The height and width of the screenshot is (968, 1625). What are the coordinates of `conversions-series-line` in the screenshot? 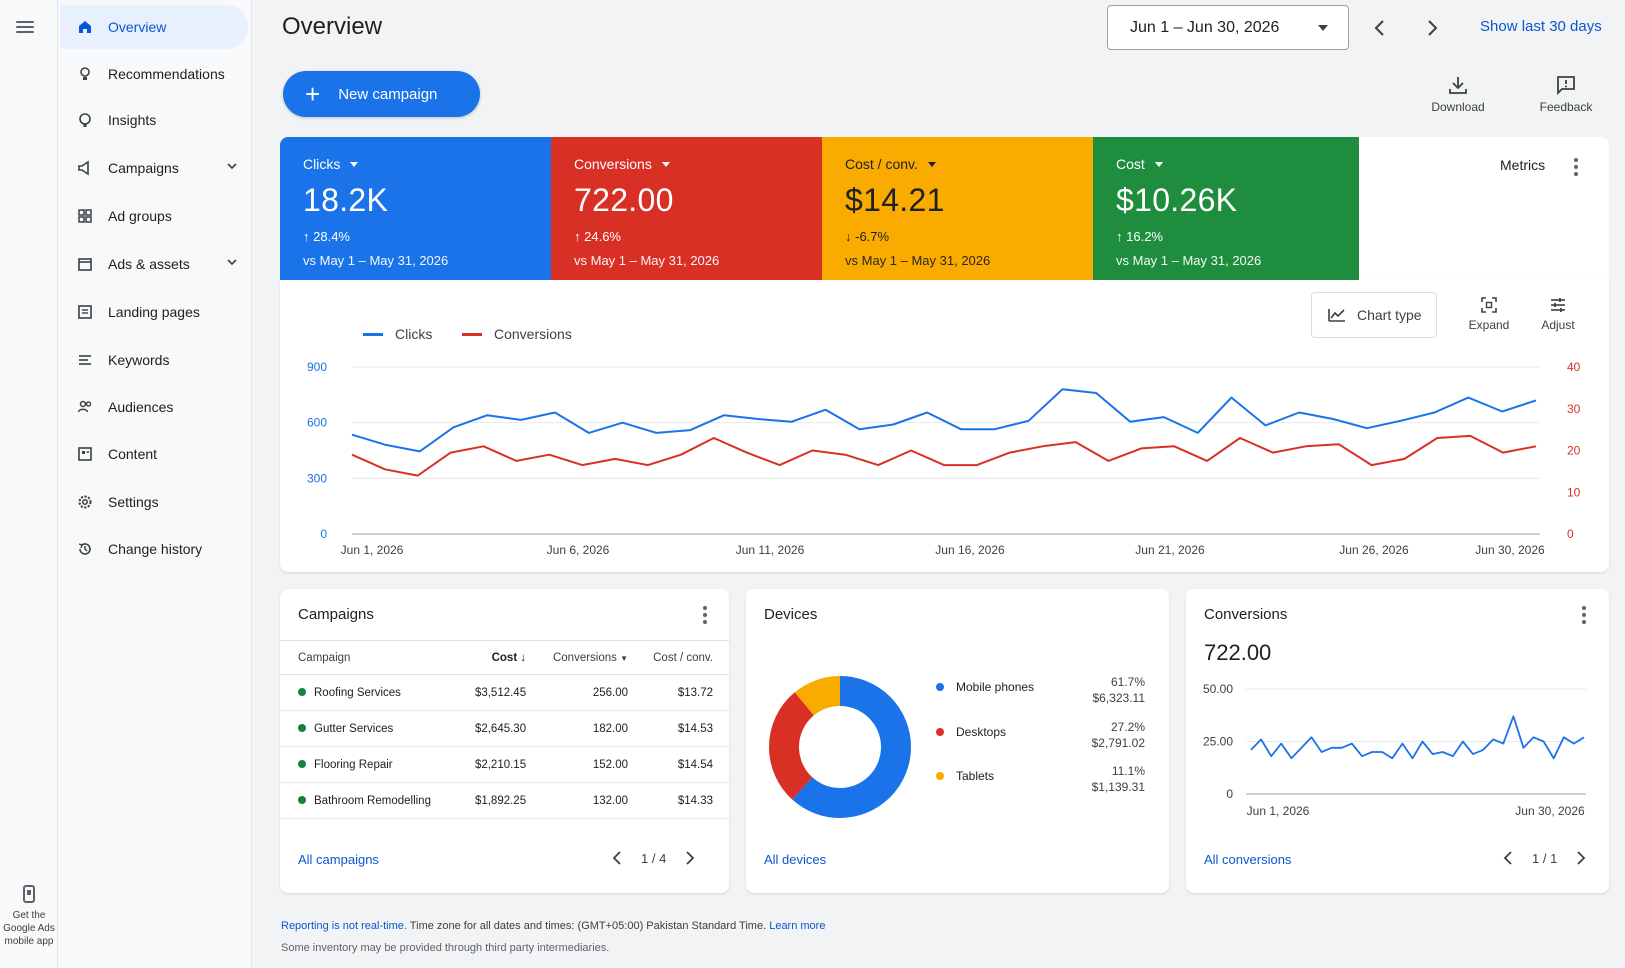 It's located at (1417, 737).